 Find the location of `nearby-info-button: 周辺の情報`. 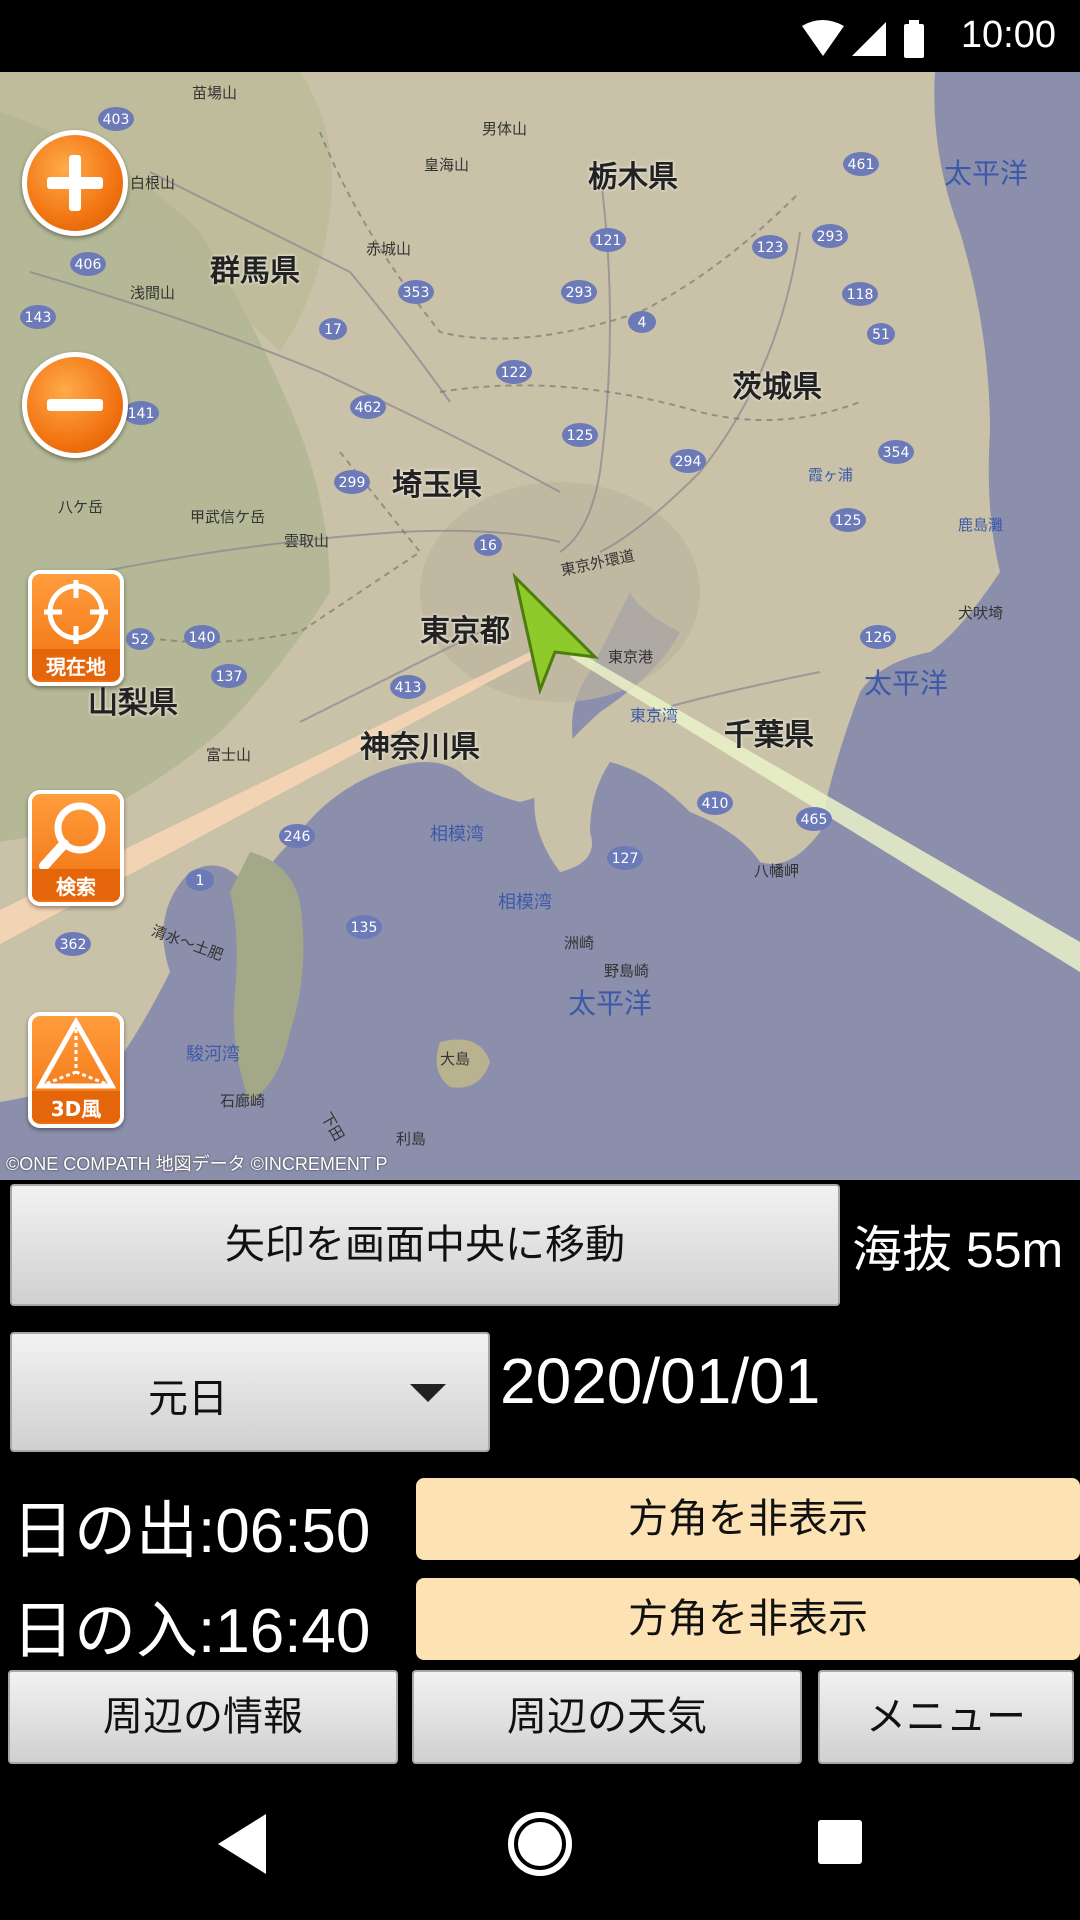

nearby-info-button: 周辺の情報 is located at coordinates (203, 1717).